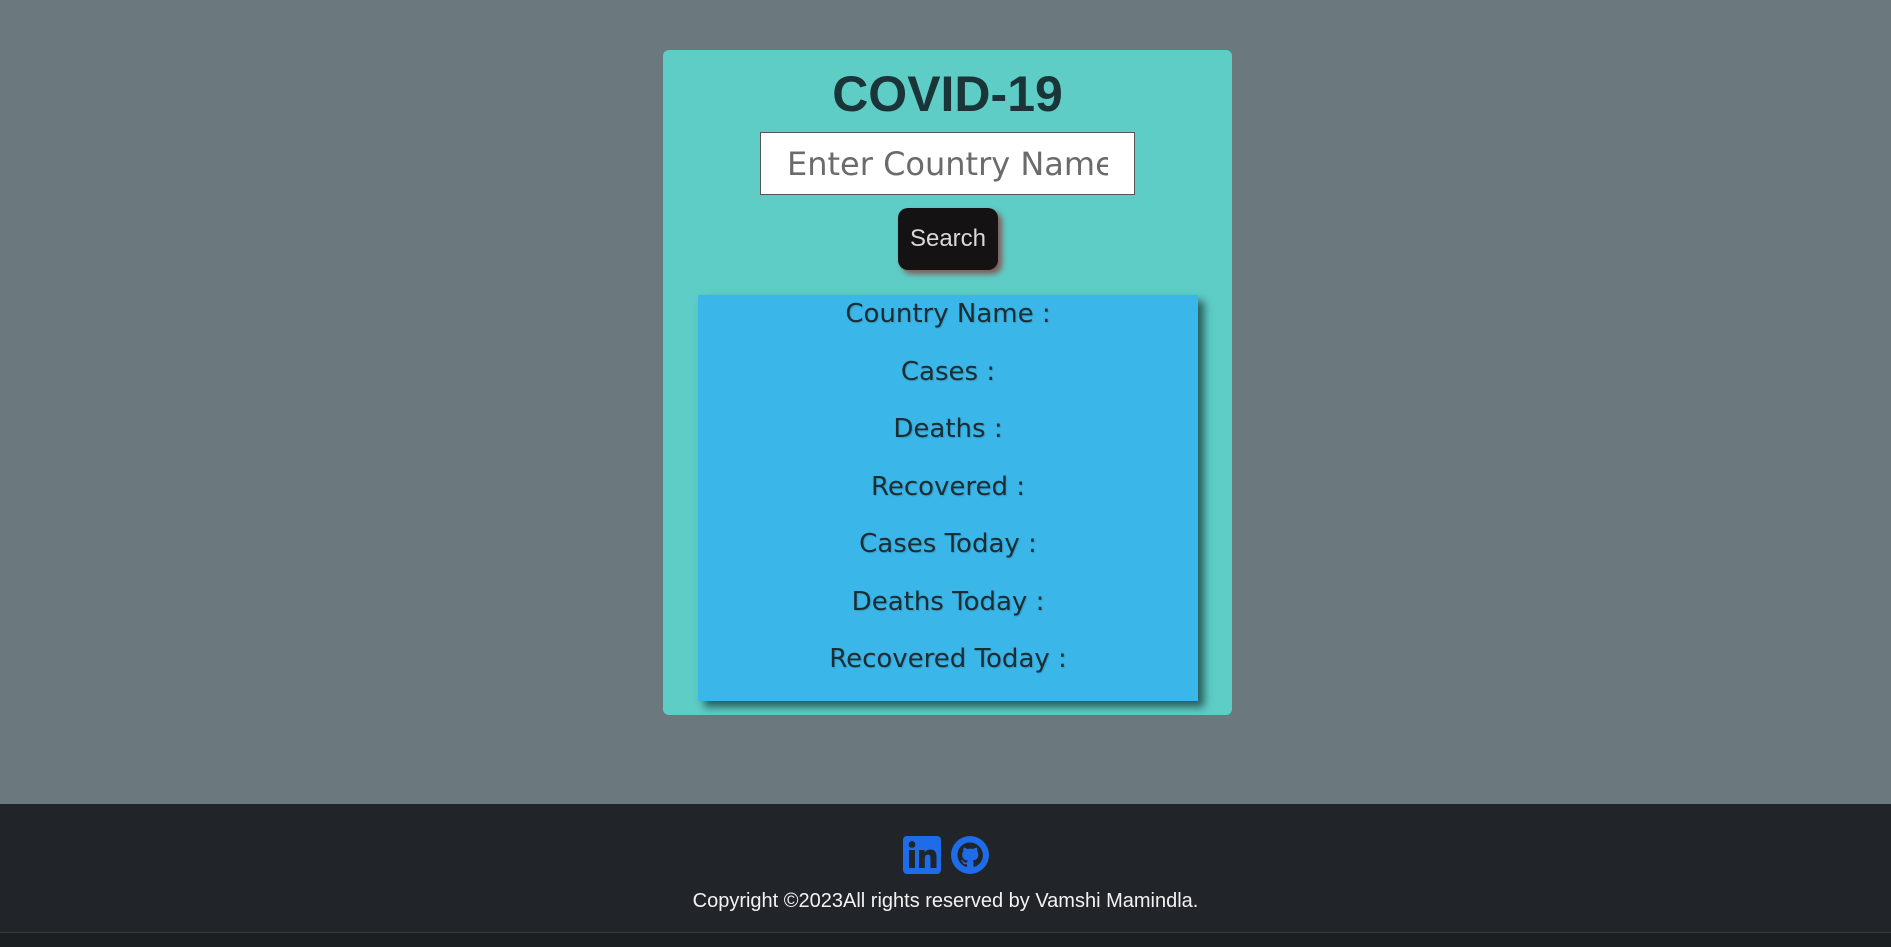  I want to click on linkedin-link, so click(921, 855).